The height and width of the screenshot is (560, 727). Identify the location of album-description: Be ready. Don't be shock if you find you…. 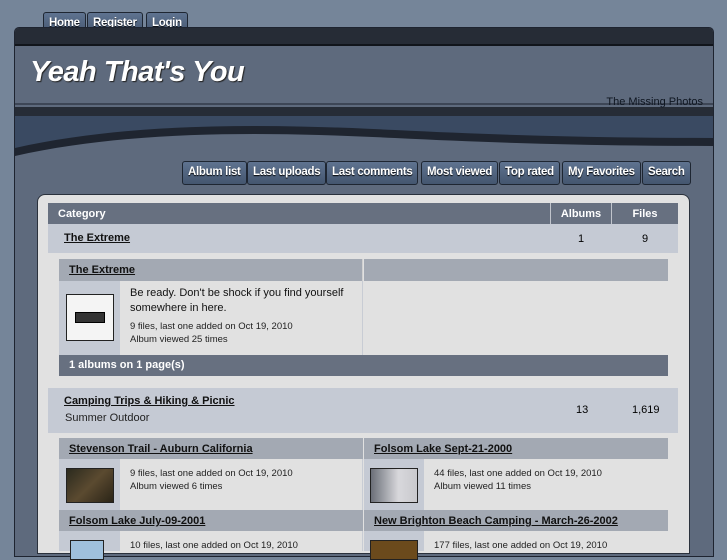
(237, 300).